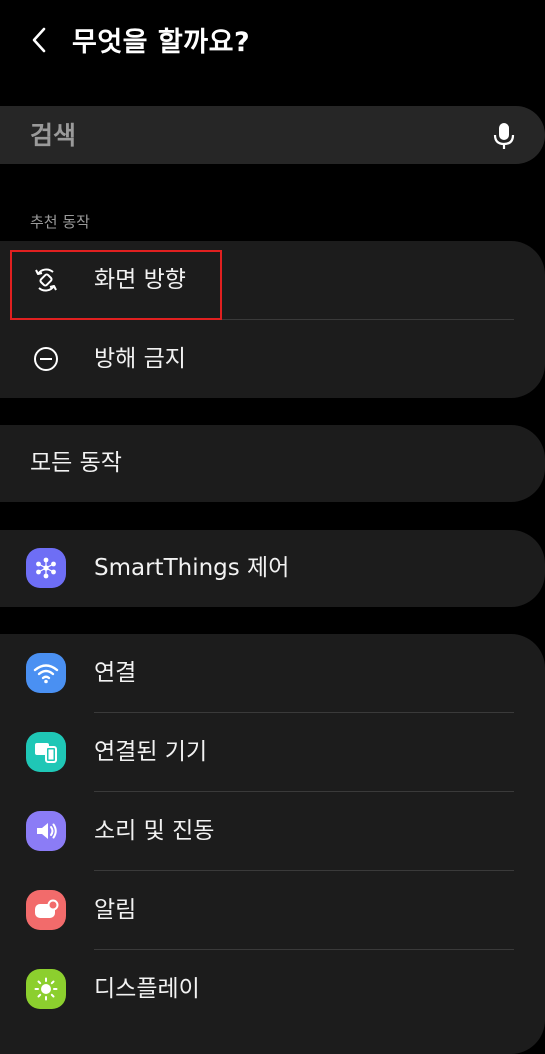  I want to click on mic-button, so click(504, 136).